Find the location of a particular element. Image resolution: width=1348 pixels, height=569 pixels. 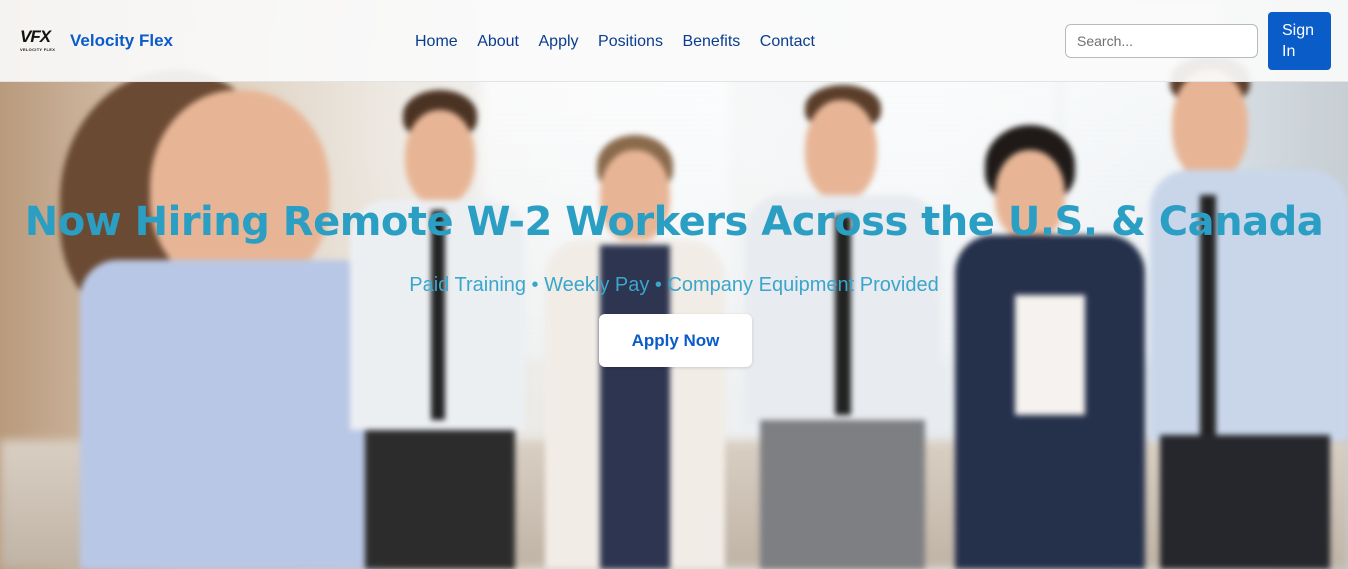

logo-subtext: VELOCITY FLEX is located at coordinates (38, 49).